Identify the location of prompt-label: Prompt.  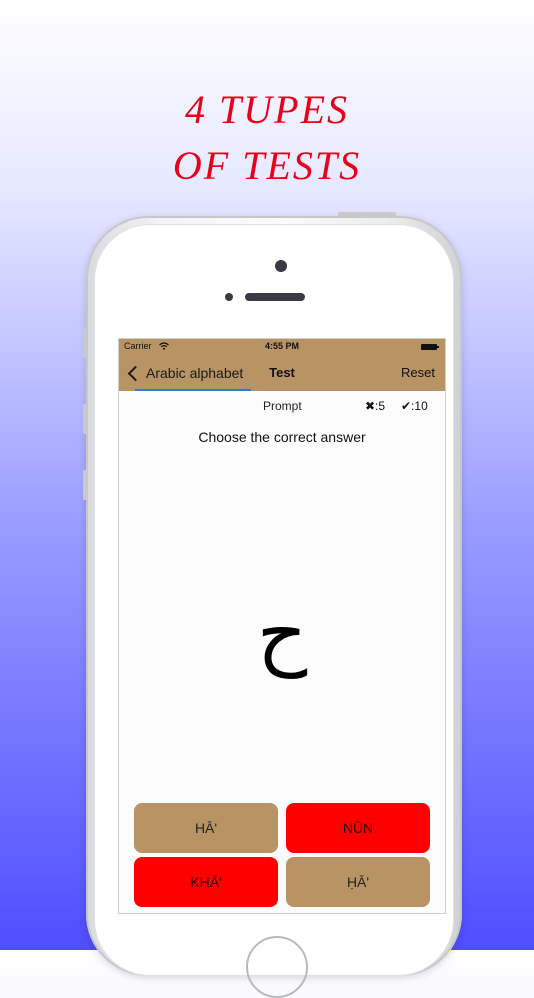
(282, 406).